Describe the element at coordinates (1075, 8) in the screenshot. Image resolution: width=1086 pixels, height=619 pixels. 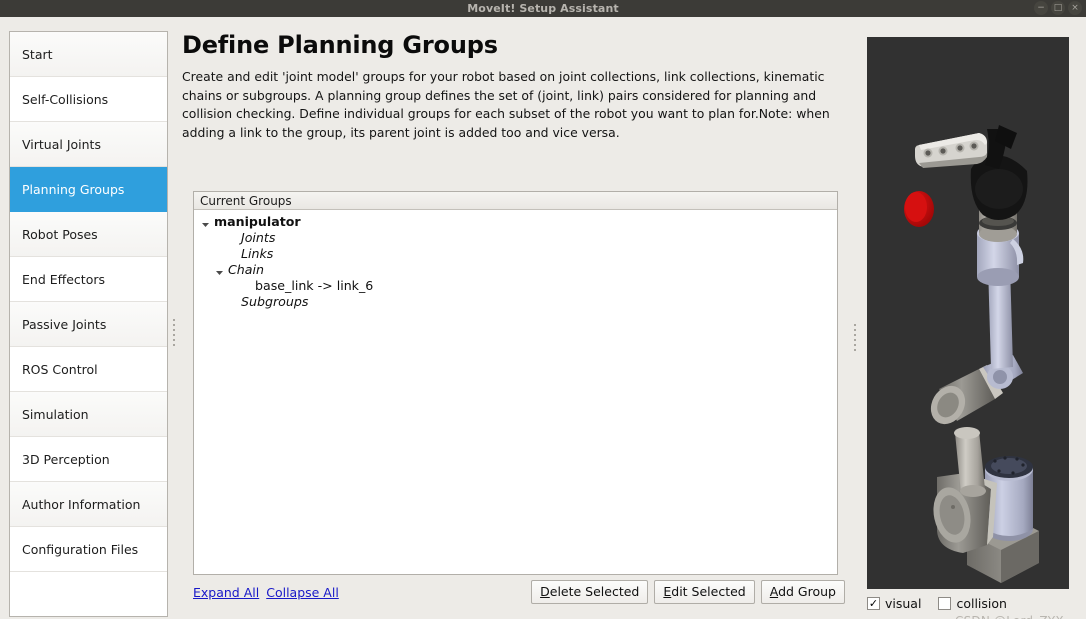
I see `close-icon: ×` at that location.